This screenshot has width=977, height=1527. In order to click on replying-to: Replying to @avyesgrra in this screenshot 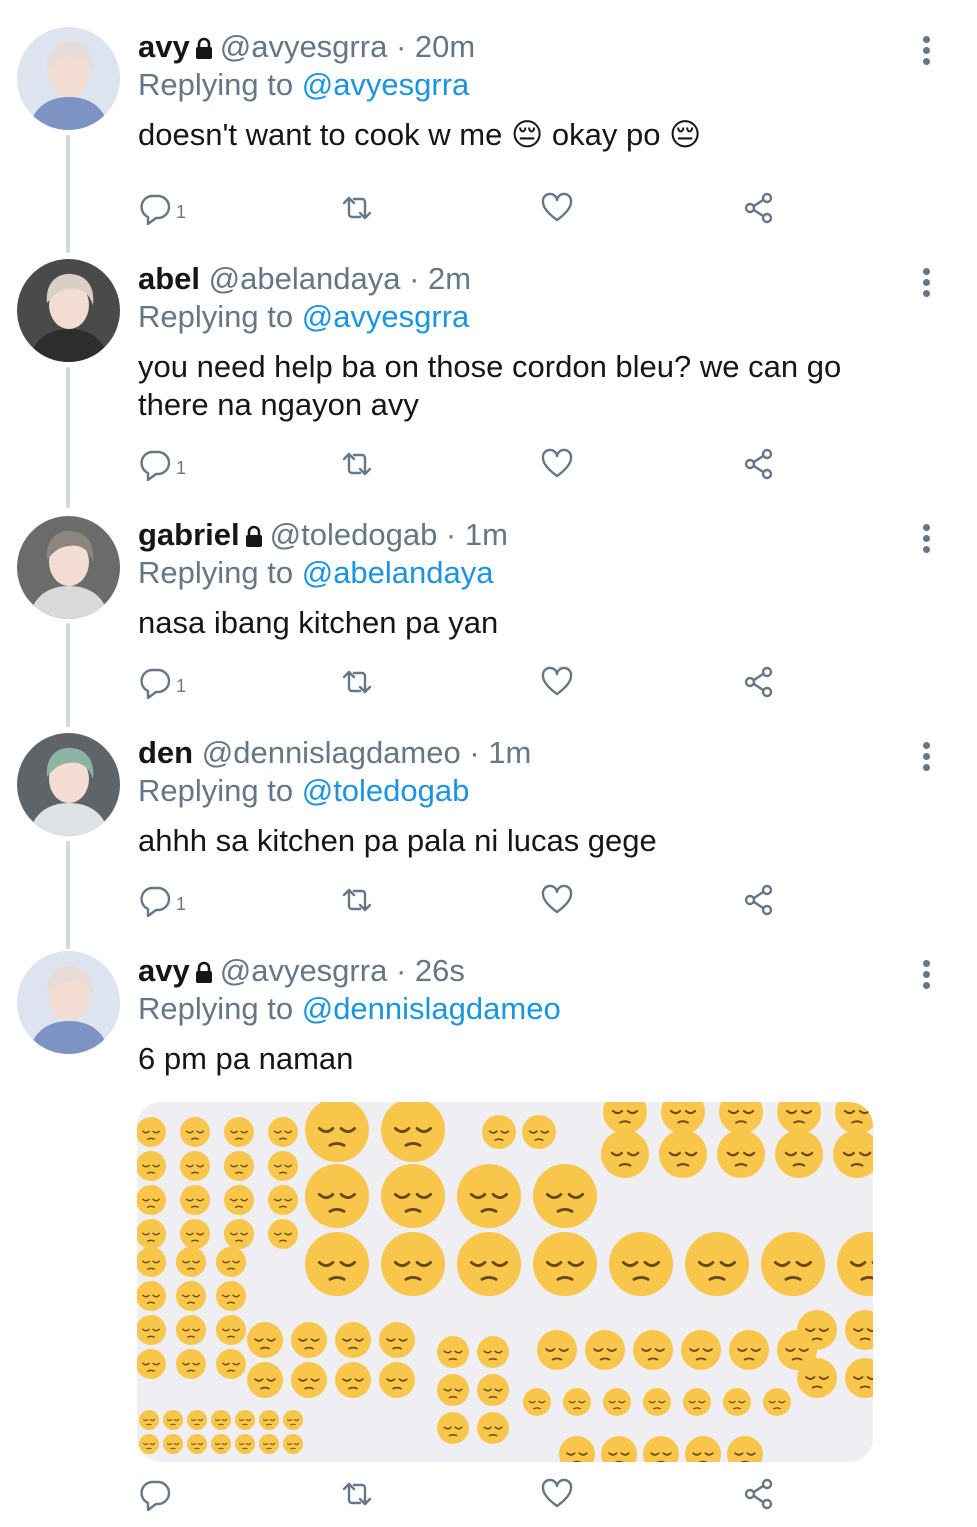, I will do `click(527, 317)`.